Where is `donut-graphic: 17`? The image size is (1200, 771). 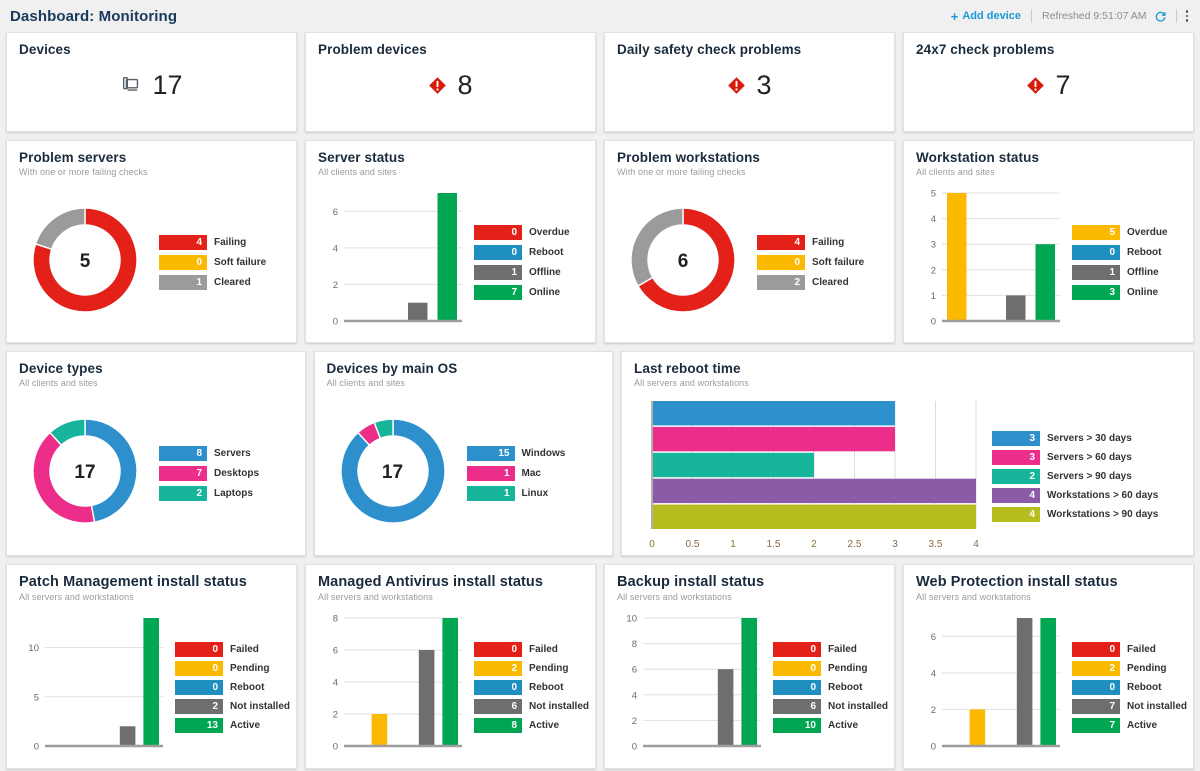 donut-graphic: 17 is located at coordinates (85, 473).